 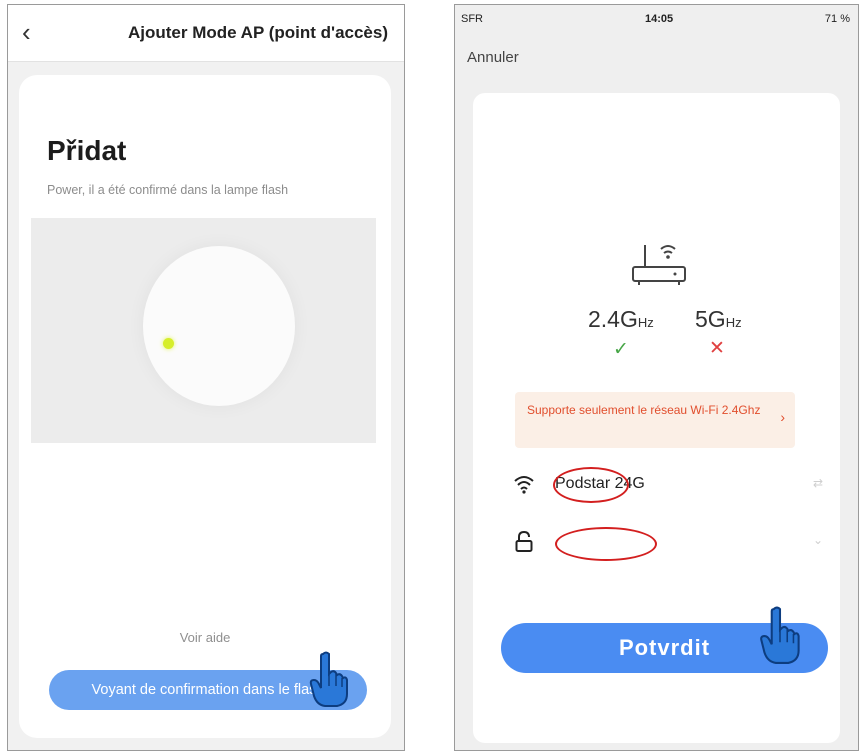 I want to click on lock-icon, so click(x=524, y=541).